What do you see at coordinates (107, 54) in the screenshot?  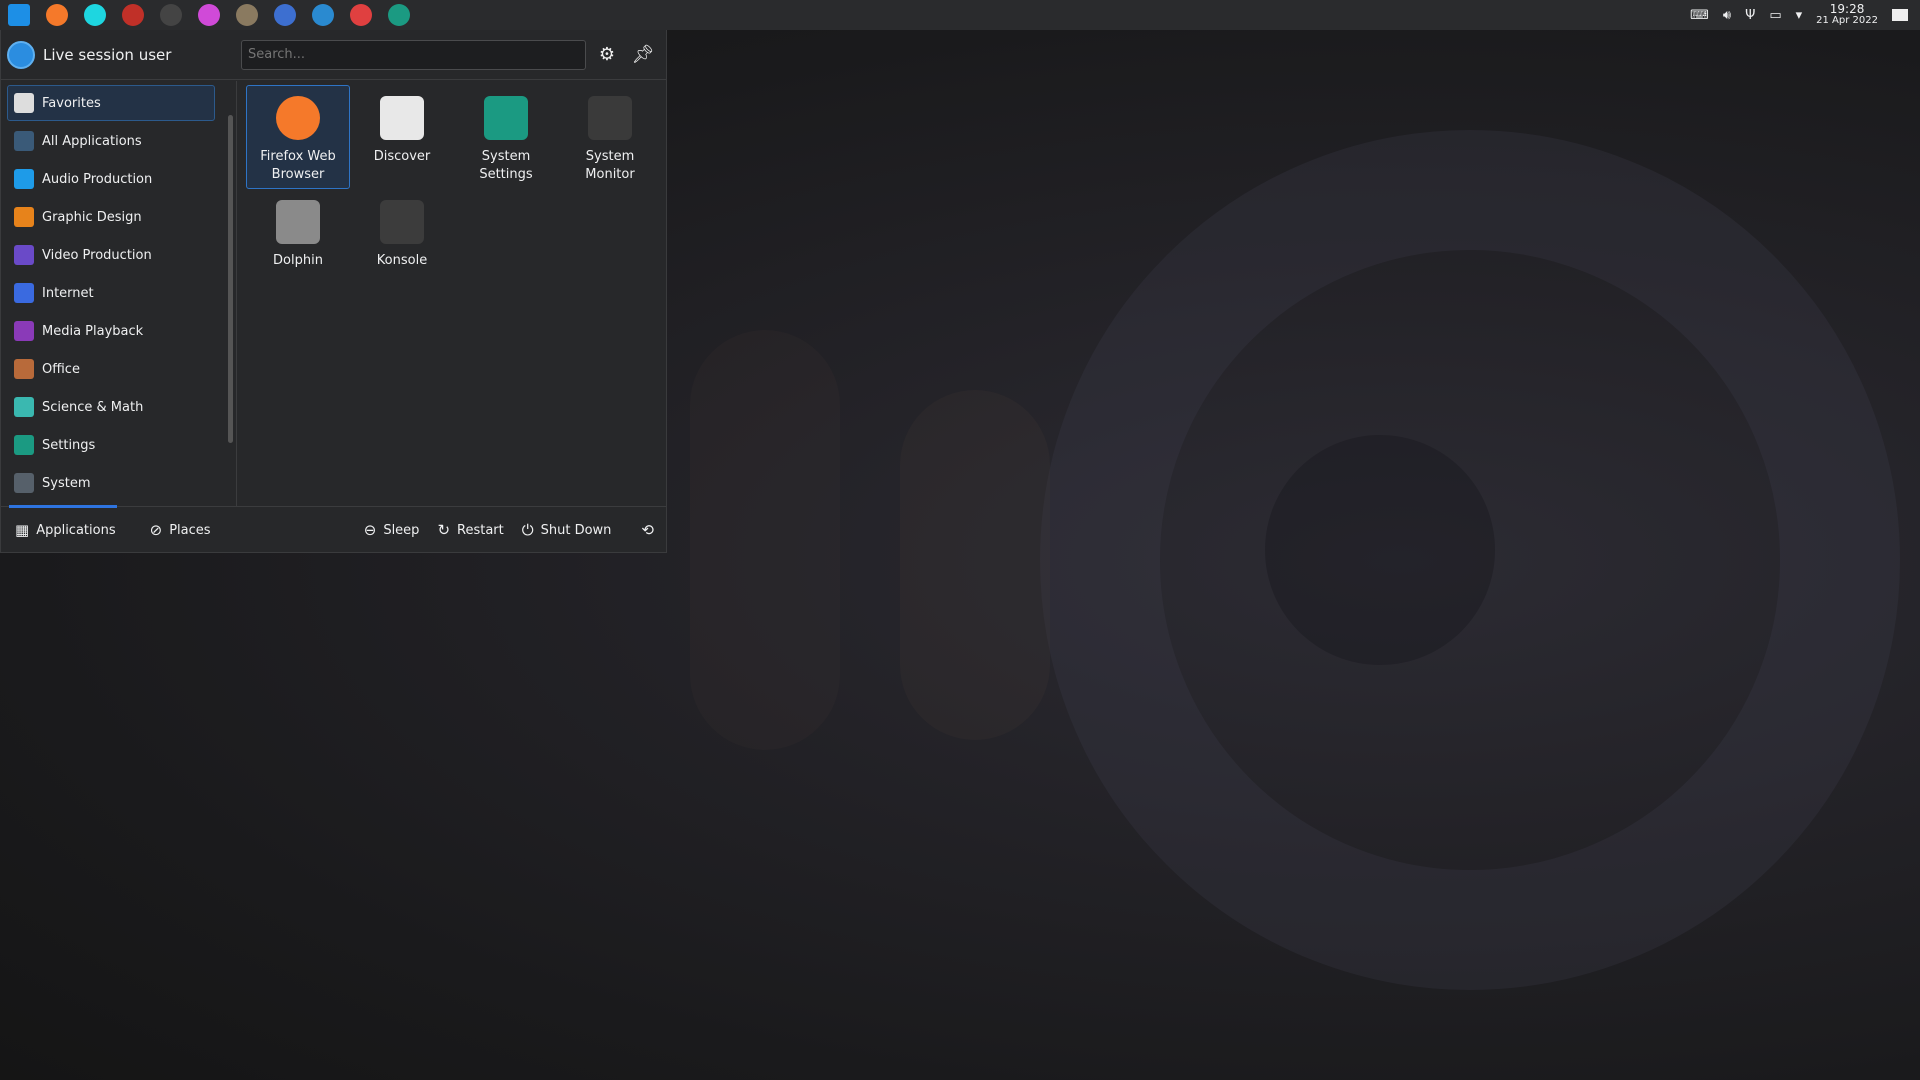 I see `user-name: Live session user` at bounding box center [107, 54].